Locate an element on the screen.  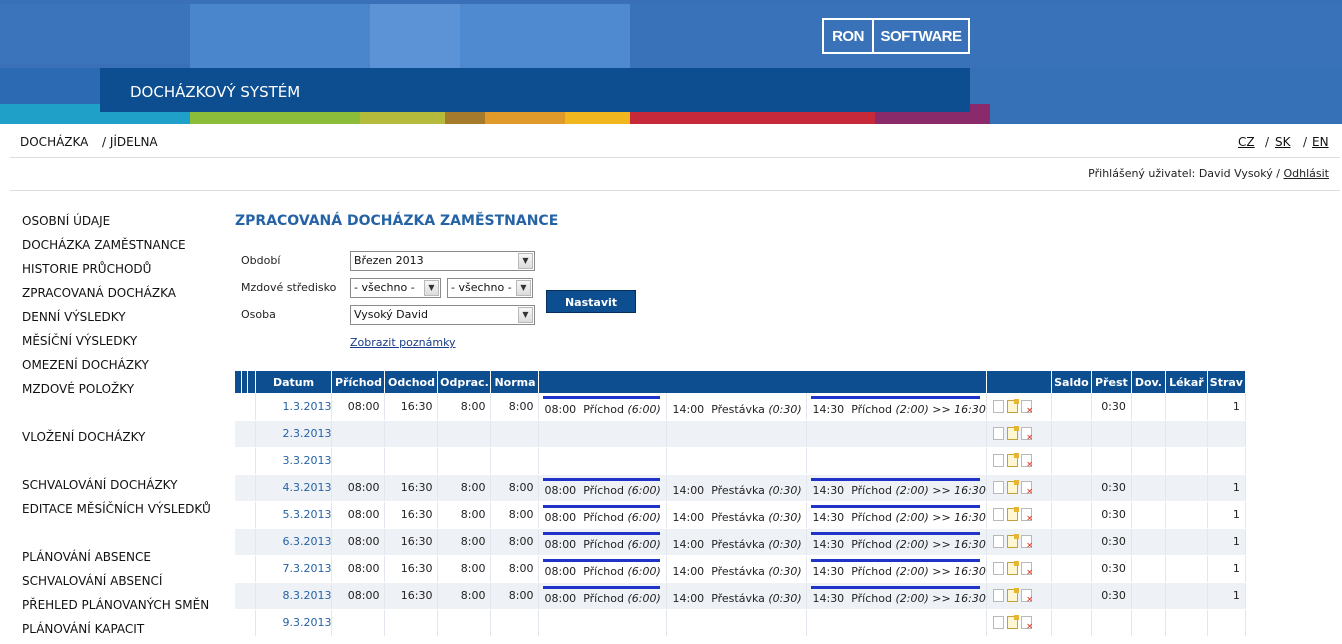
row-date-link: 6.3.2013 is located at coordinates (294, 542).